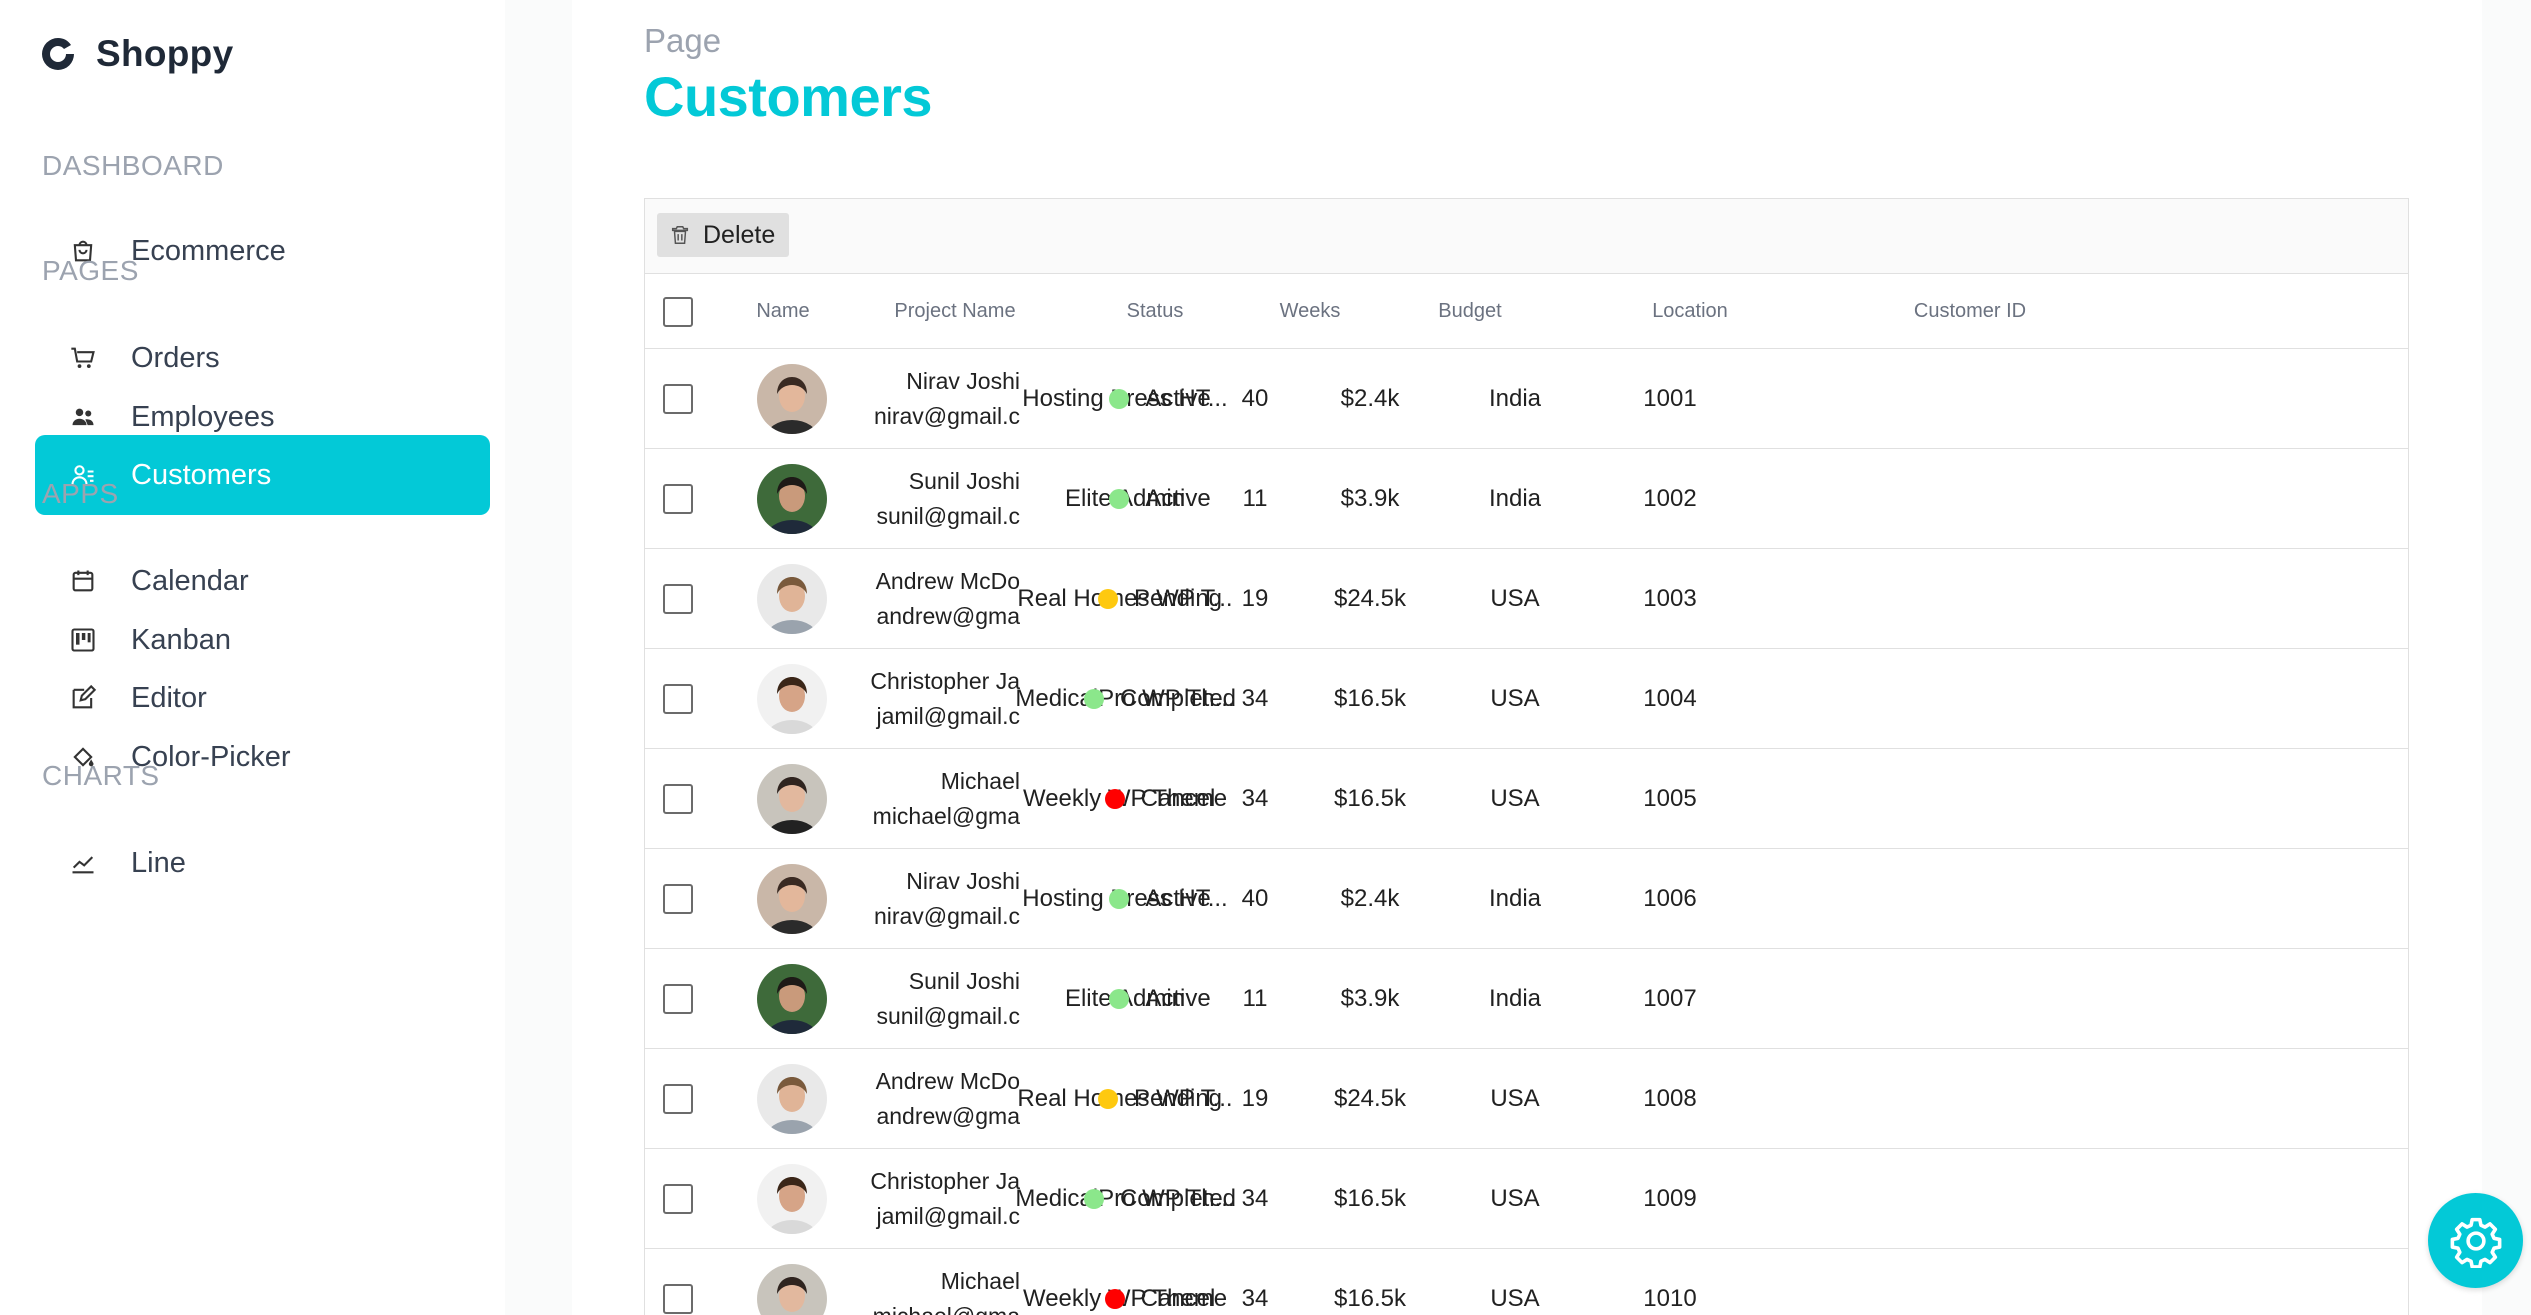 The height and width of the screenshot is (1315, 2531). I want to click on select-all-checkbox, so click(678, 311).